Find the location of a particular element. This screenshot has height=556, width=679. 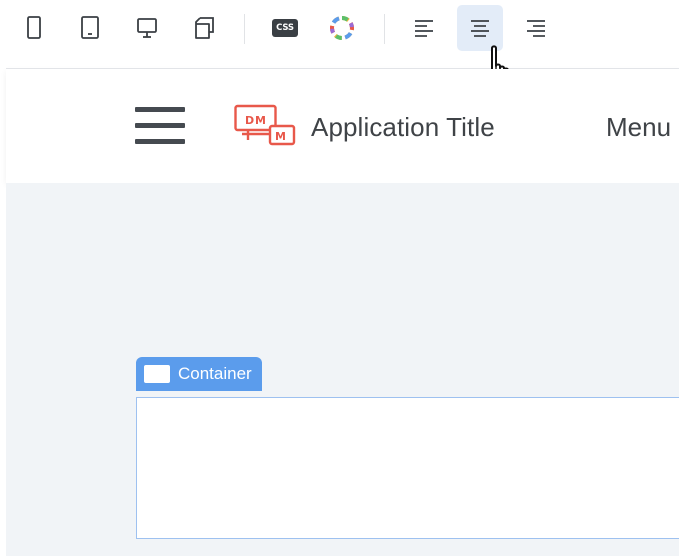

align-right-icon is located at coordinates (536, 28).